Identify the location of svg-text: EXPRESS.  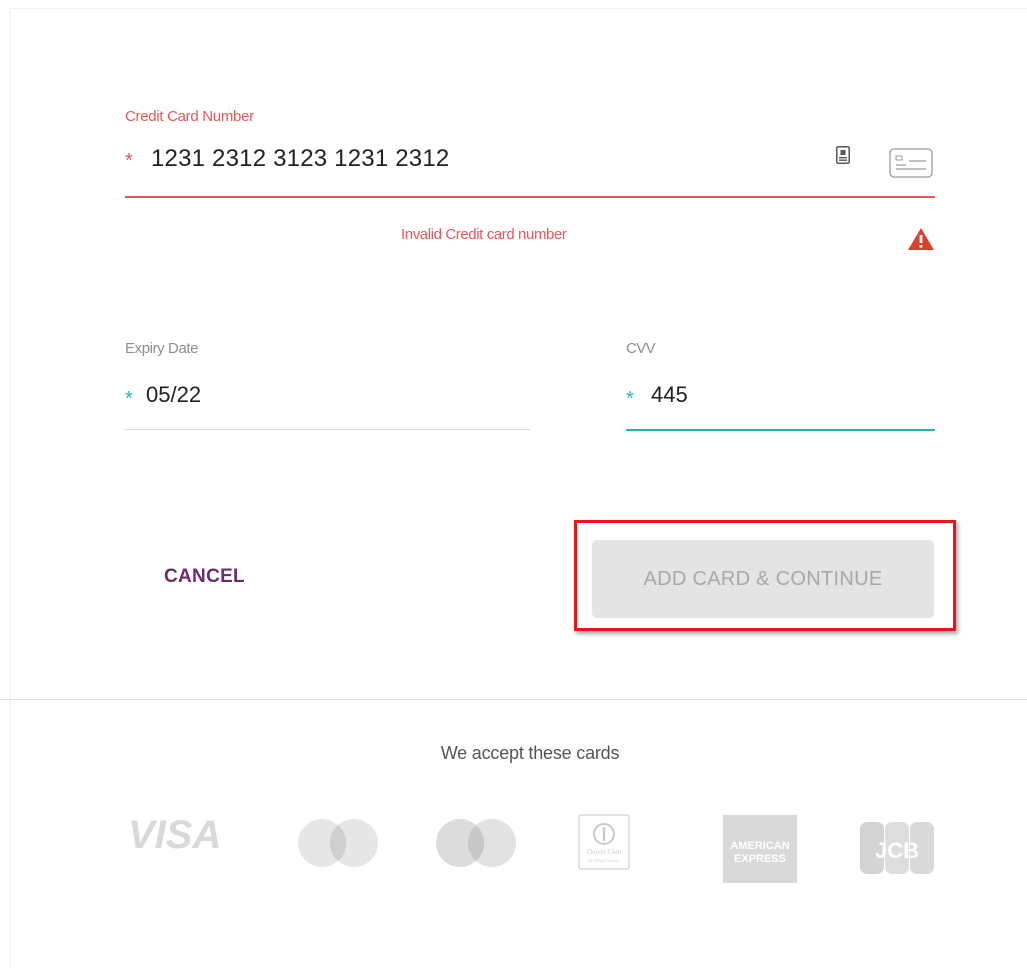
(760, 859).